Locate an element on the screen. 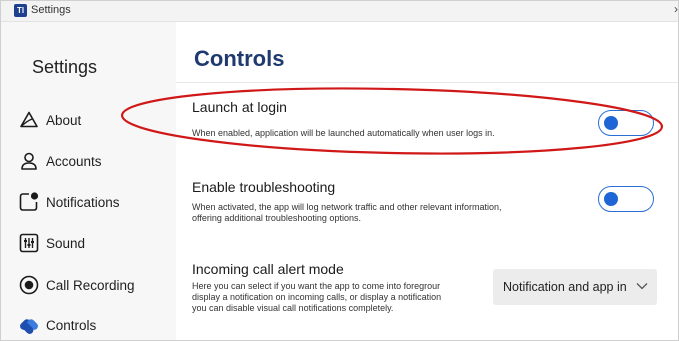  chevron-down-icon is located at coordinates (642, 288).